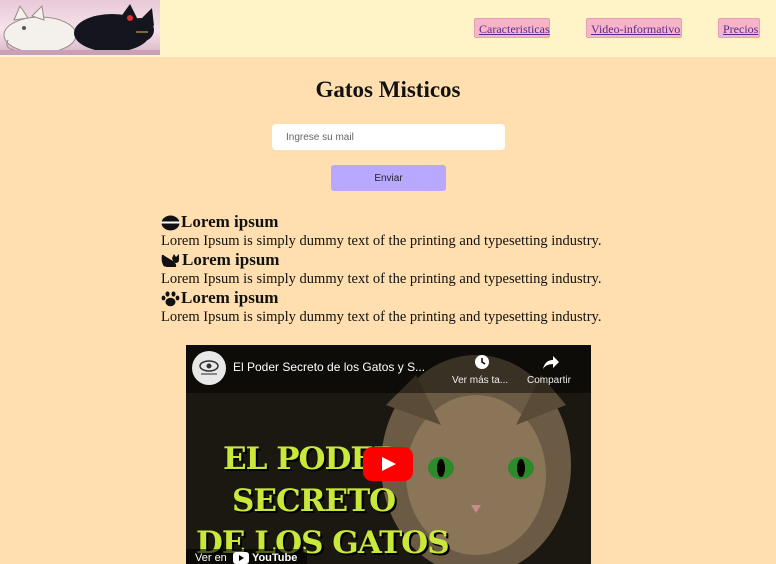  Describe the element at coordinates (549, 371) in the screenshot. I see `share-button: Compartir` at that location.